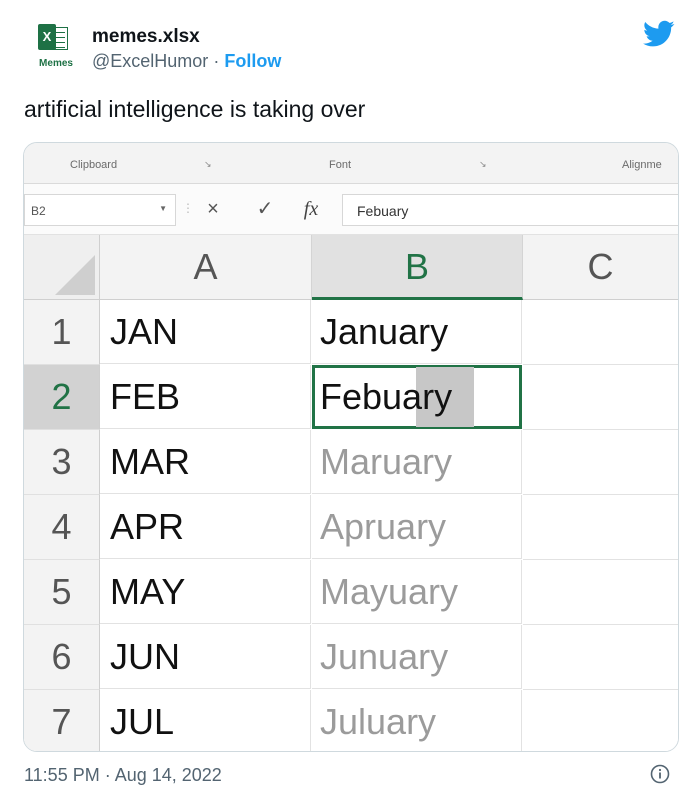  I want to click on ribbon-alignment-label: Alignme, so click(642, 165).